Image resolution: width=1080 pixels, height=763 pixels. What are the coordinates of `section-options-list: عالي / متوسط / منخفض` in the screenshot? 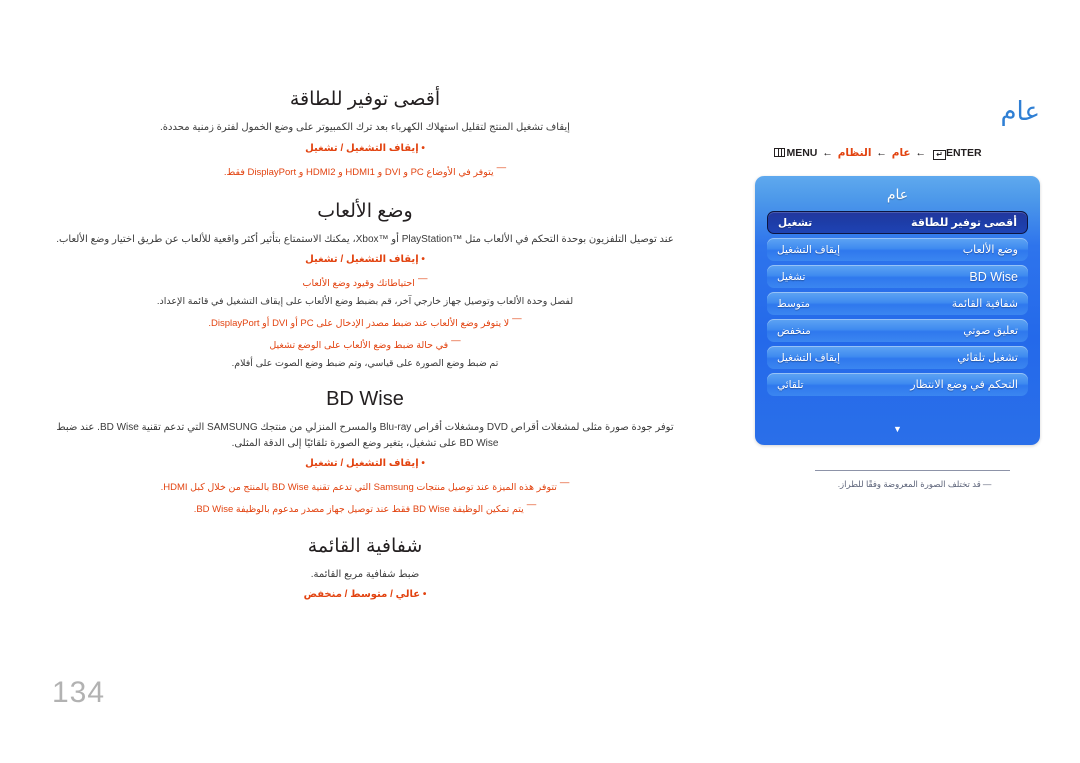 It's located at (365, 595).